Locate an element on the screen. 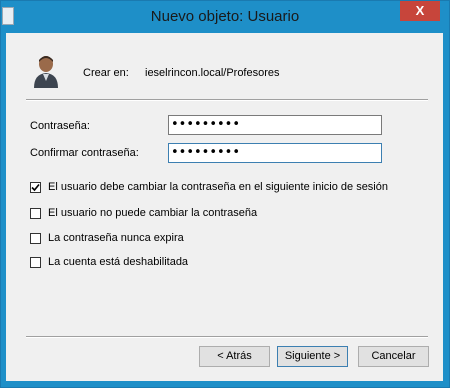 Image resolution: width=450 pixels, height=388 pixels. confirm-password-label: Confirmar contraseña: is located at coordinates (84, 153).